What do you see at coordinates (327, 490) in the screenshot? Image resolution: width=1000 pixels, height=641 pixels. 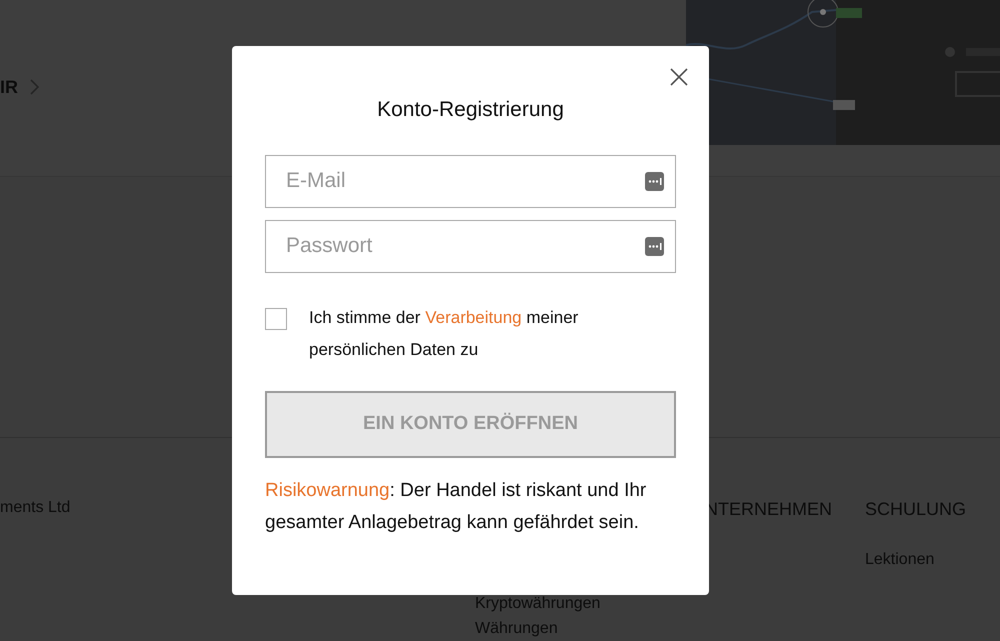 I see `risk-warning-link: Risikowarnung` at bounding box center [327, 490].